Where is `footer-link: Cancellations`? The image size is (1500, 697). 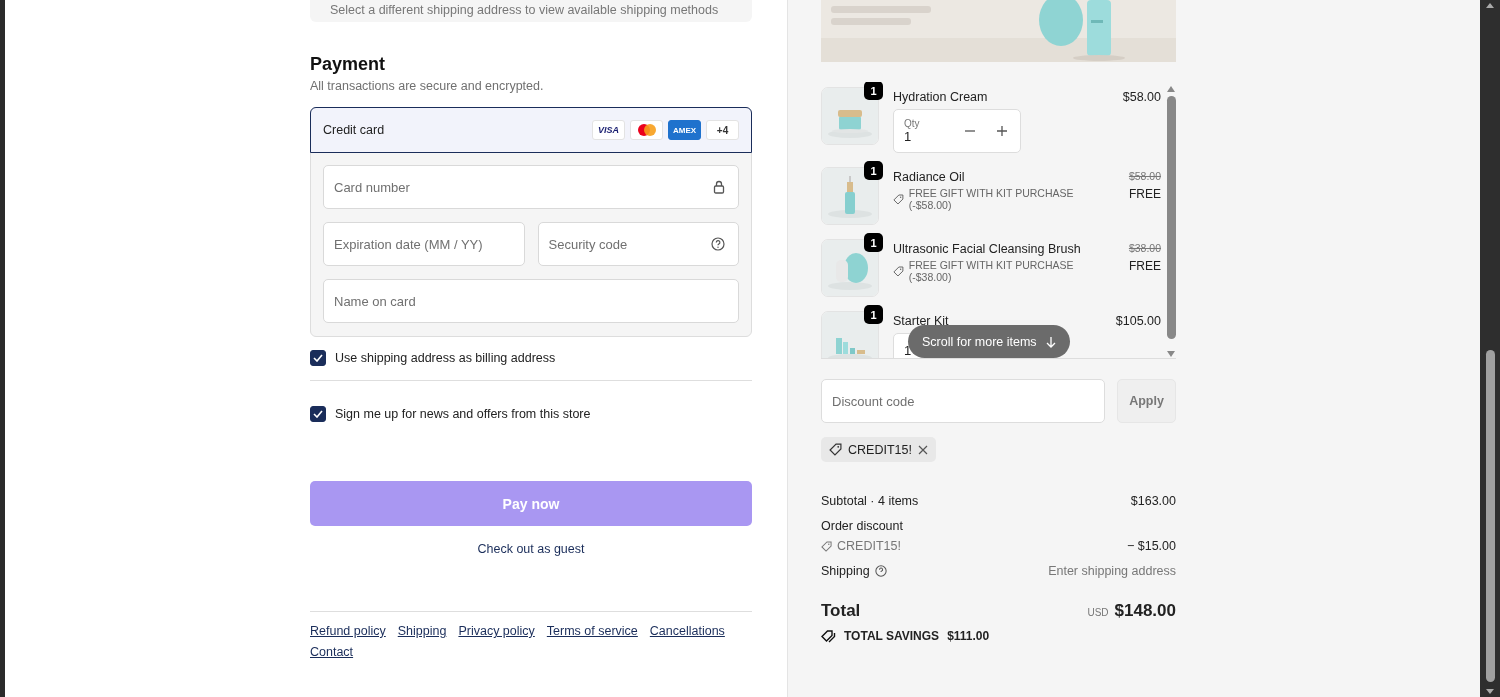 footer-link: Cancellations is located at coordinates (687, 631).